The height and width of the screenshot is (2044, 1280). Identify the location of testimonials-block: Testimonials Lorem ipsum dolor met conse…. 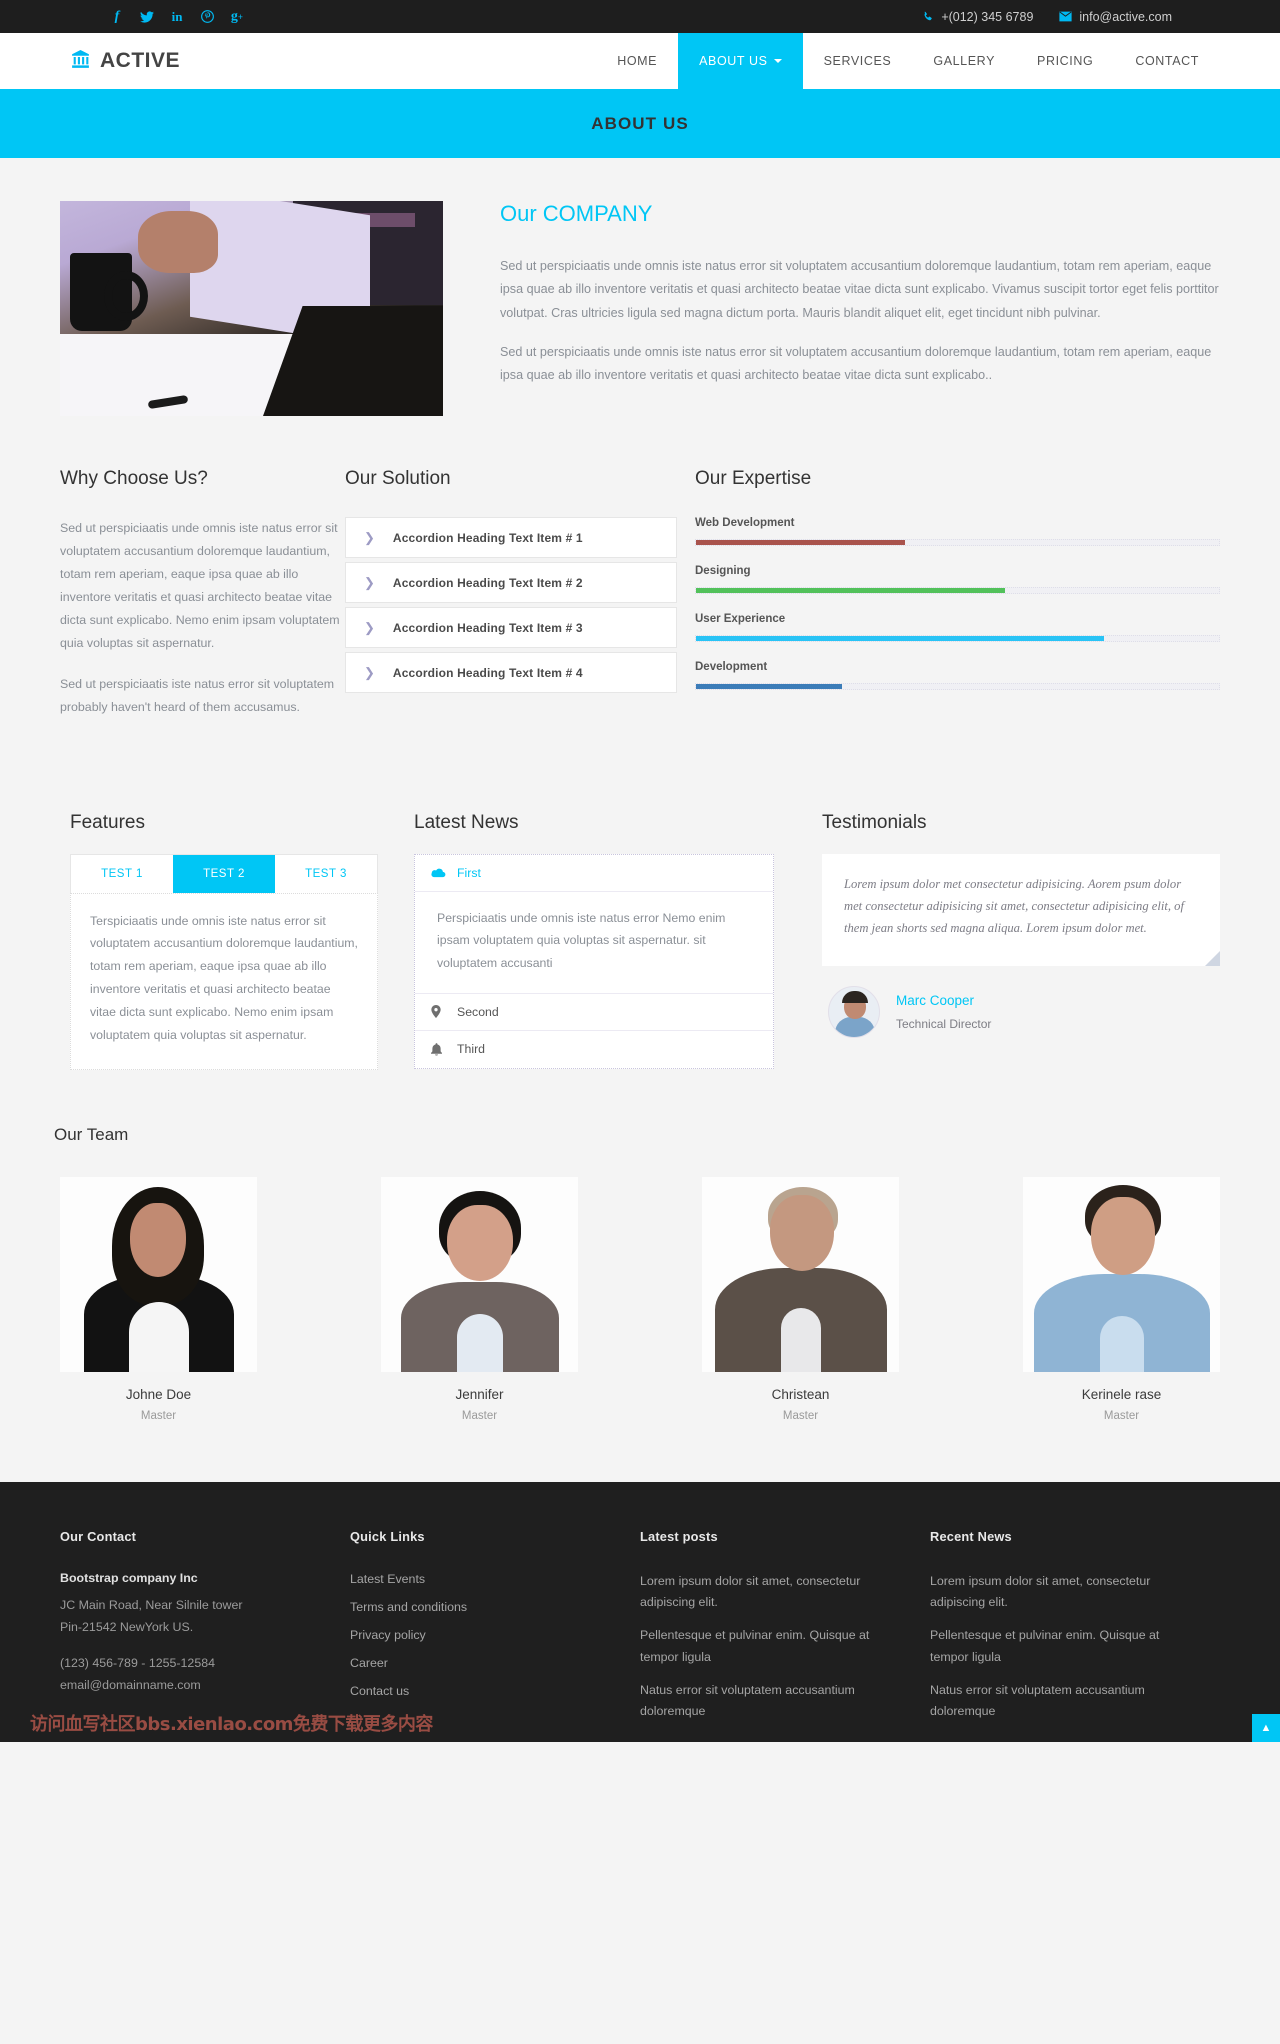
(1036, 941).